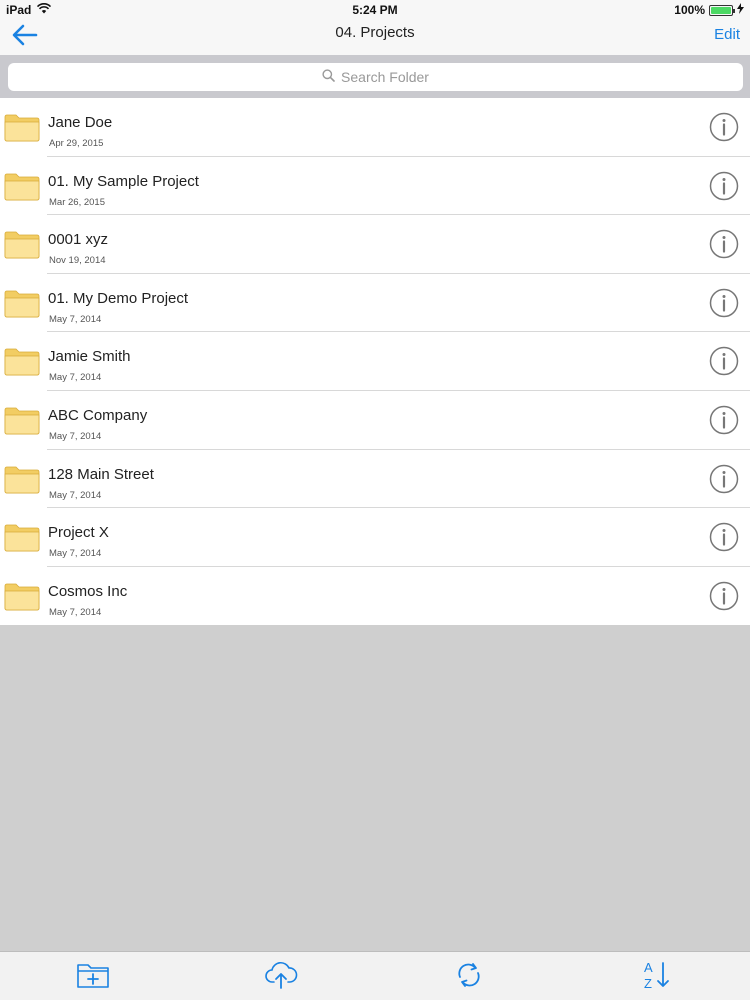 The width and height of the screenshot is (750, 1000). What do you see at coordinates (98, 415) in the screenshot?
I see `folder-name: ABC Company` at bounding box center [98, 415].